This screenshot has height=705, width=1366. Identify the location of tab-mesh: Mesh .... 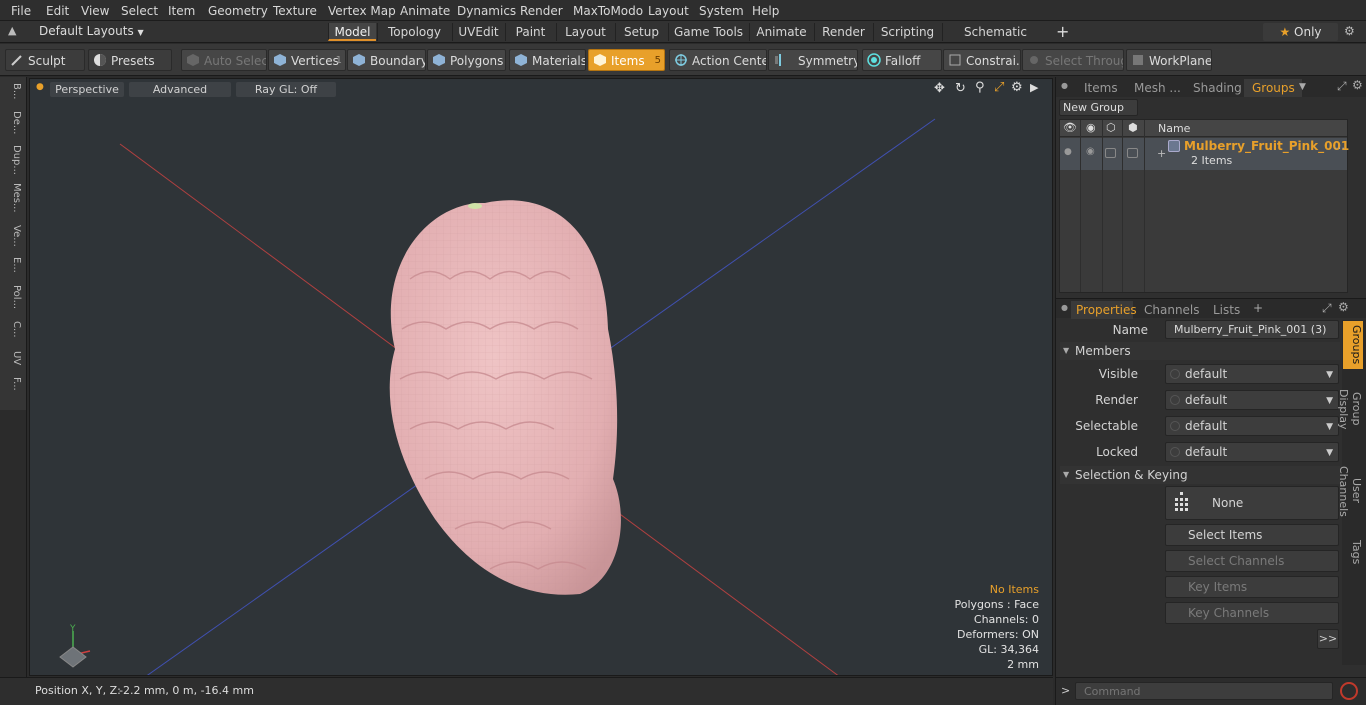
(1157, 88).